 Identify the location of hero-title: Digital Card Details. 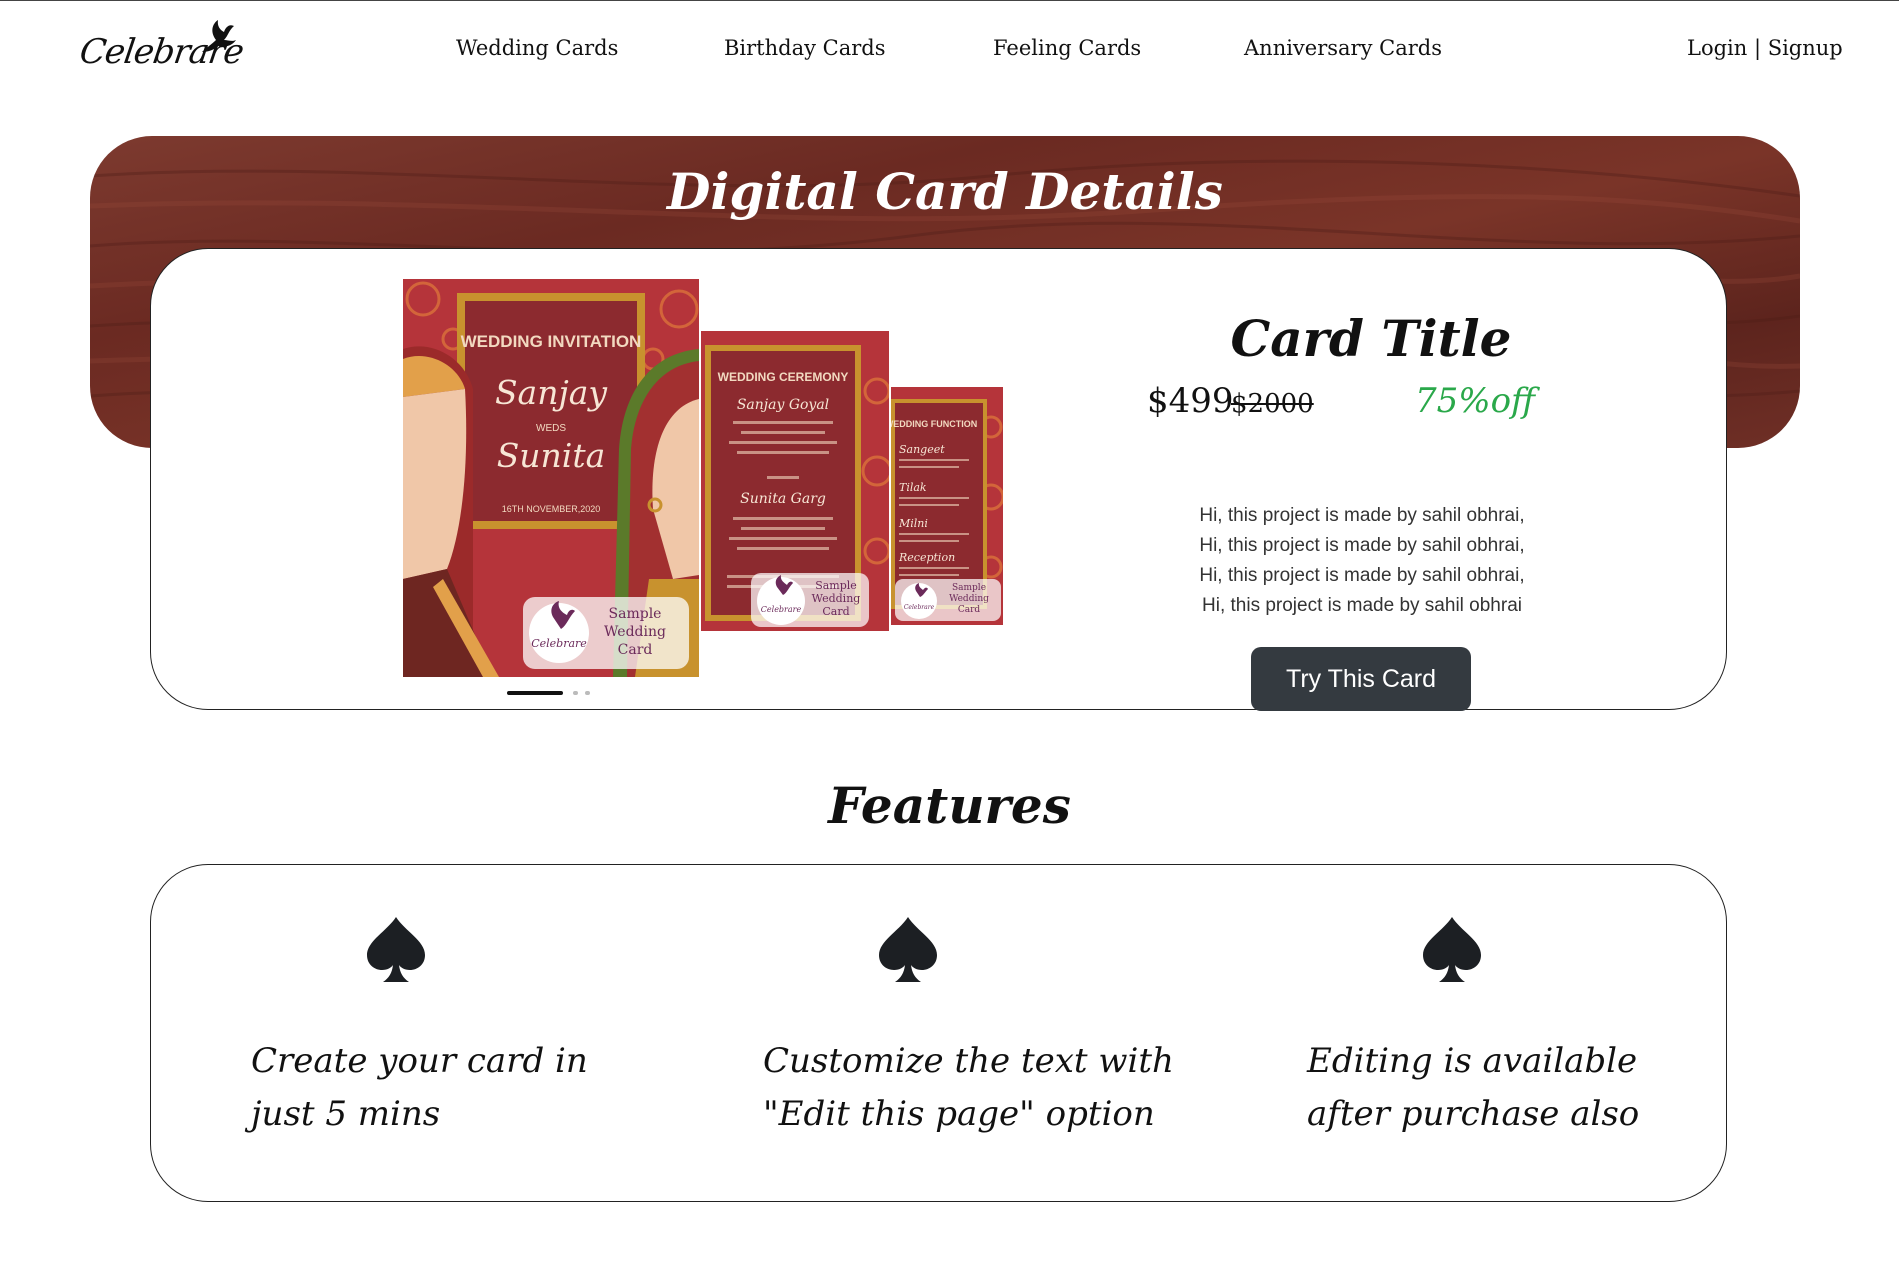
(945, 191).